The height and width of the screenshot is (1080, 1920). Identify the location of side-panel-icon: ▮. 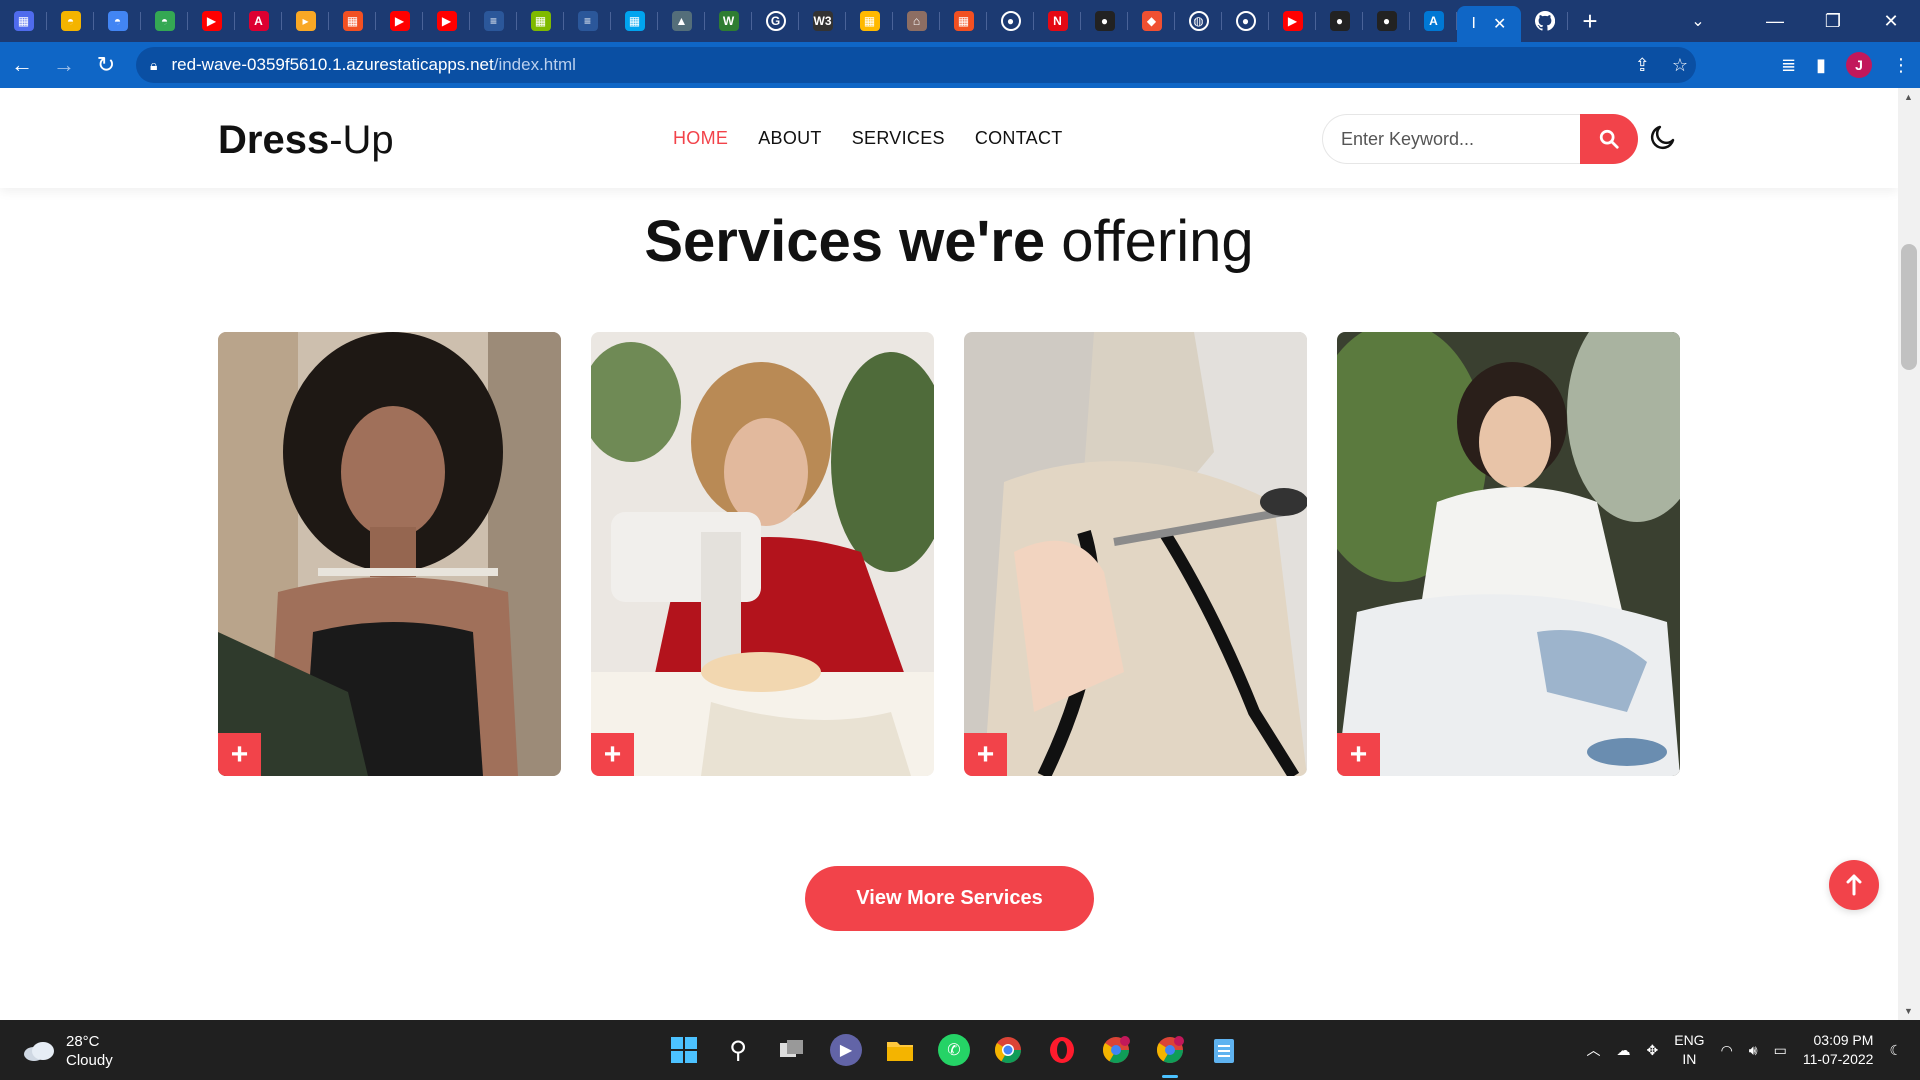
(1821, 65).